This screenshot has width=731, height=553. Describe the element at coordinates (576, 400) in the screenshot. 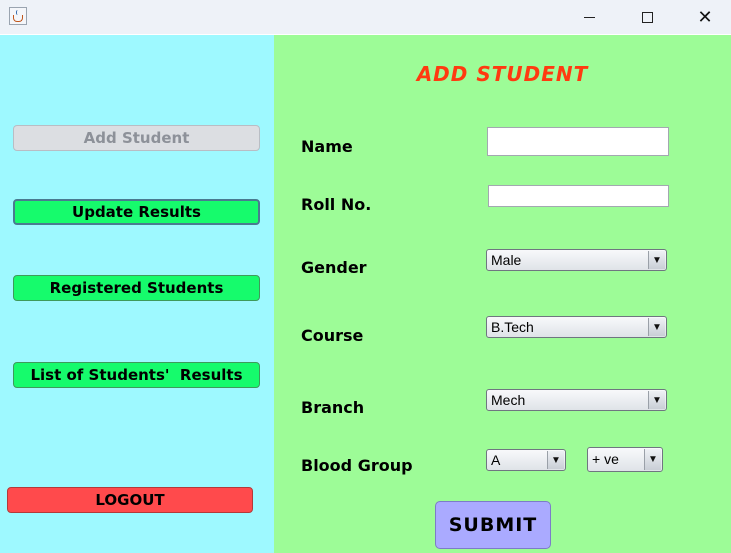

I see `branch-select: Mech ▼` at that location.